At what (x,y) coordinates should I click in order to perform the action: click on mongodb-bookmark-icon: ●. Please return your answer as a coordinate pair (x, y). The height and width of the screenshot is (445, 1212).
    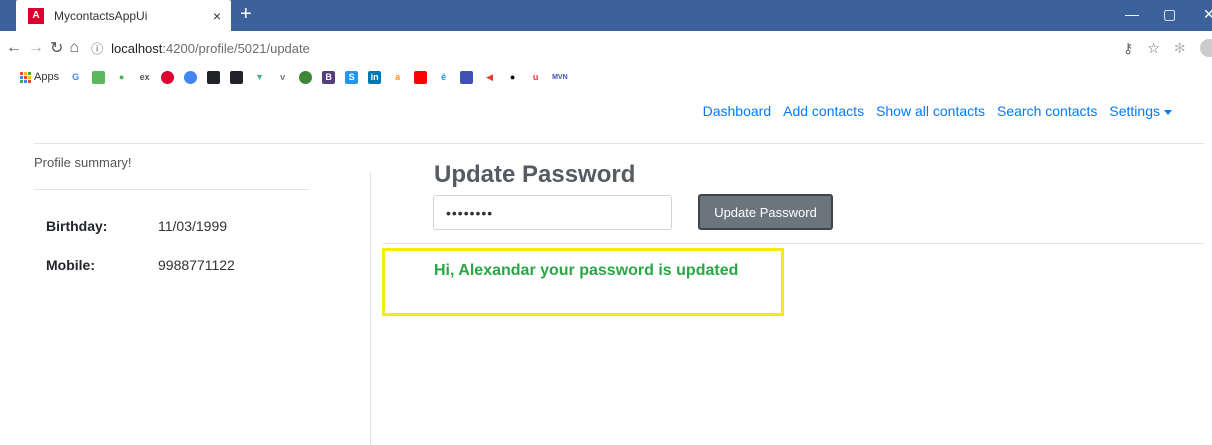
    Looking at the image, I should click on (122, 77).